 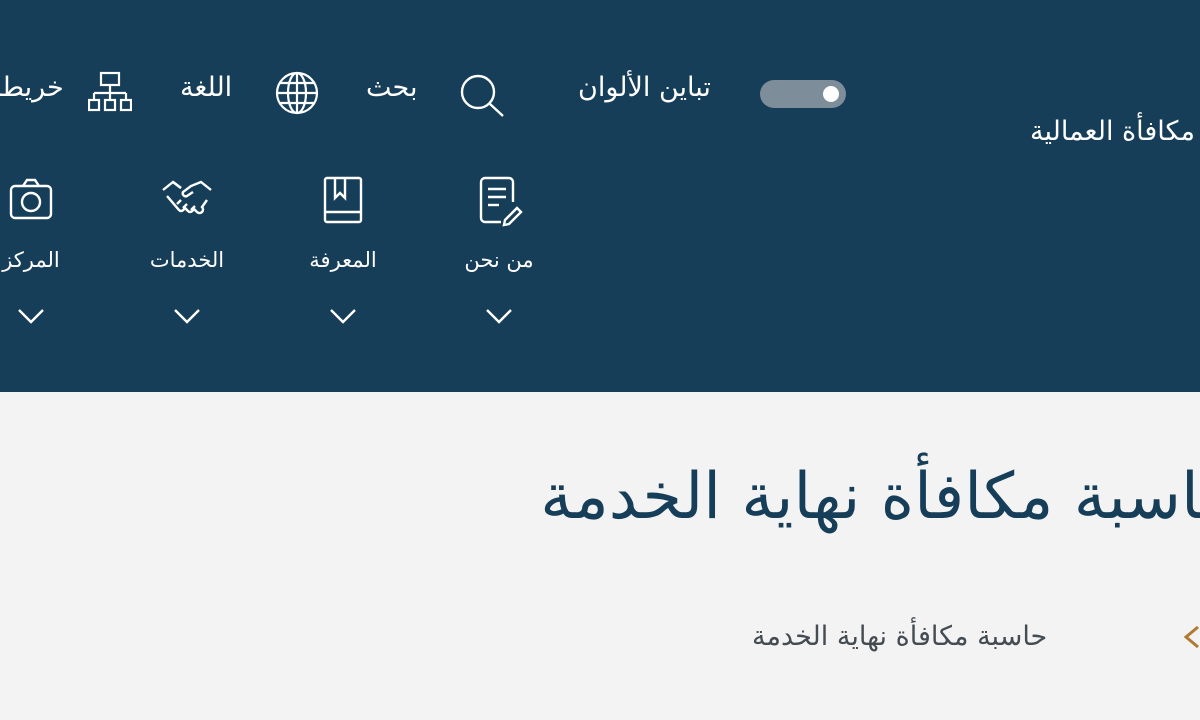 What do you see at coordinates (31, 200) in the screenshot?
I see `media-center-icon` at bounding box center [31, 200].